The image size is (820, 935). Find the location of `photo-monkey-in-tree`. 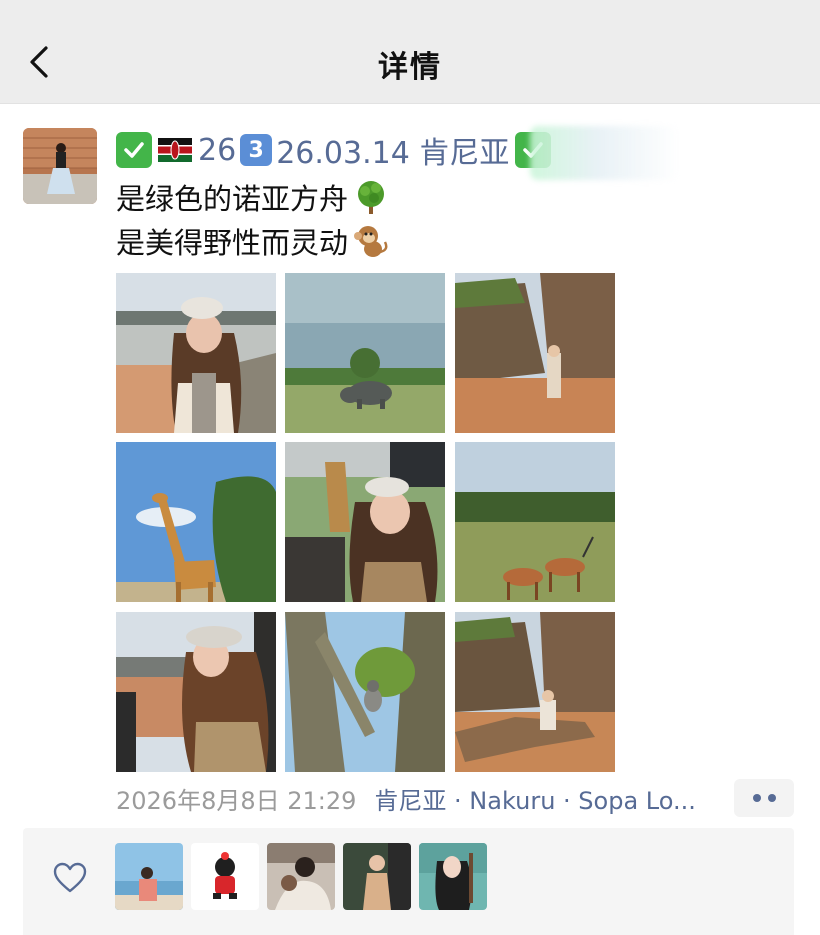

photo-monkey-in-tree is located at coordinates (365, 692).